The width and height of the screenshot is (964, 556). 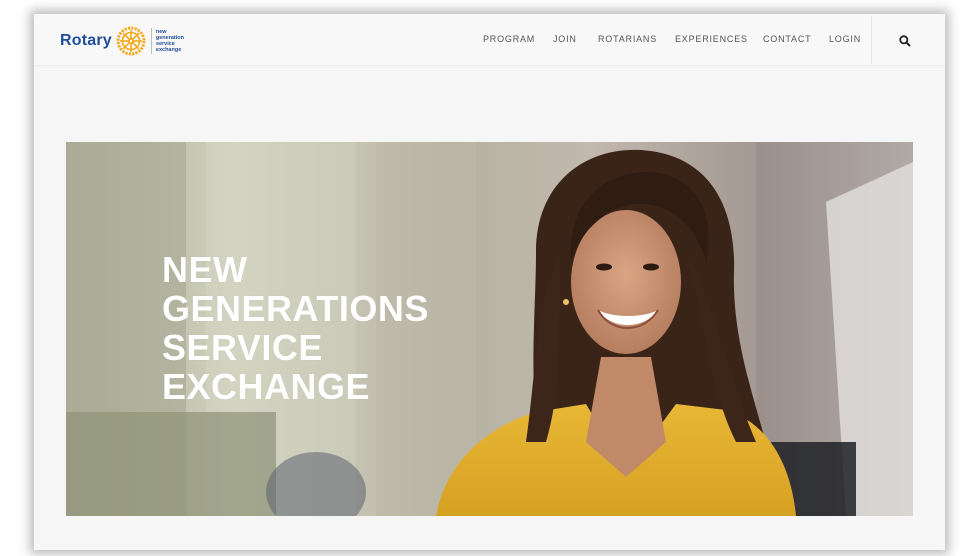 I want to click on brand-name: Rotary, so click(x=86, y=40).